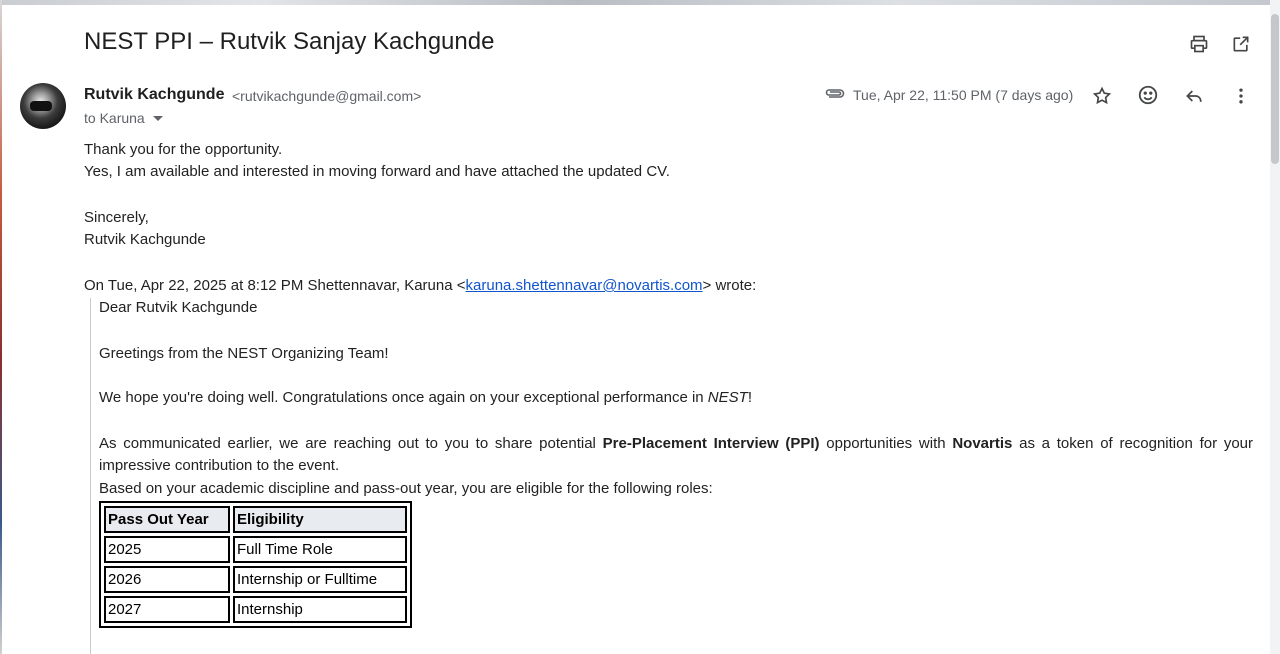 The image size is (1280, 654). Describe the element at coordinates (167, 549) in the screenshot. I see `table-cell: 2025` at that location.